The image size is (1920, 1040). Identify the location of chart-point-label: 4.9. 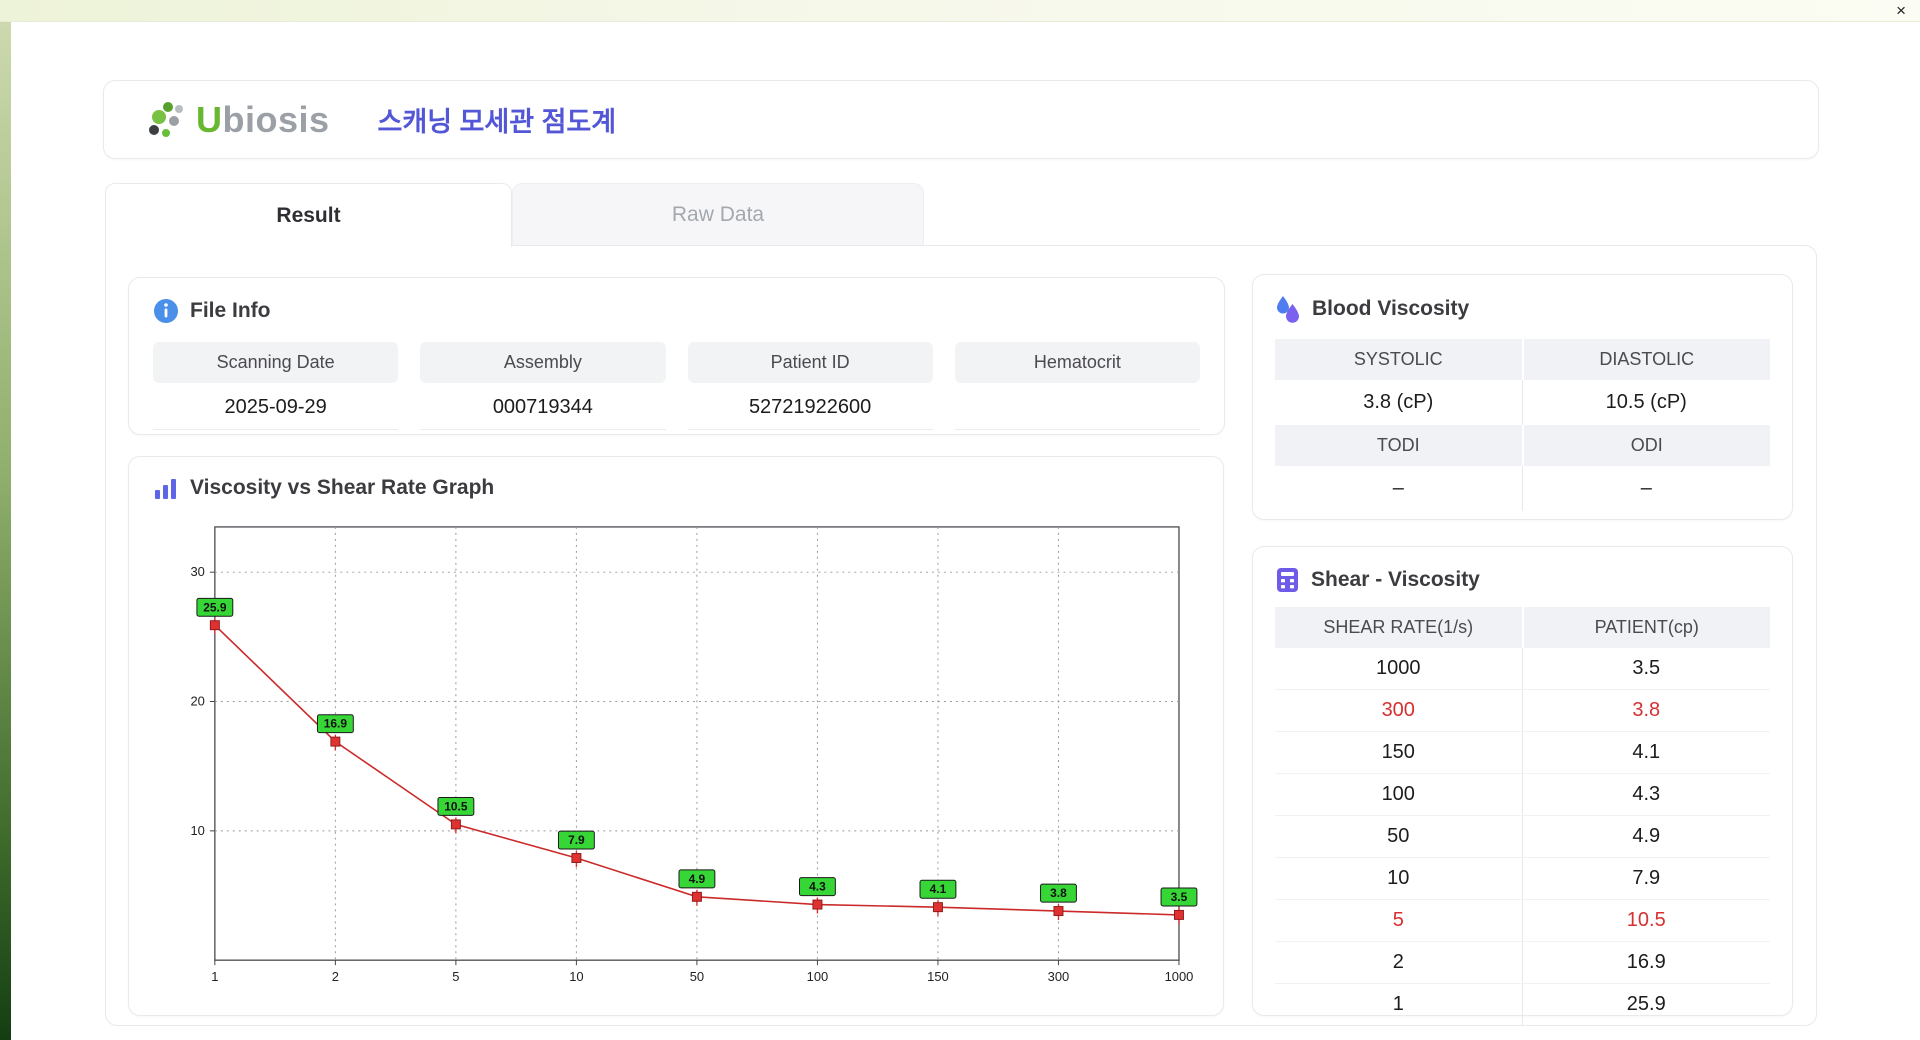
(697, 879).